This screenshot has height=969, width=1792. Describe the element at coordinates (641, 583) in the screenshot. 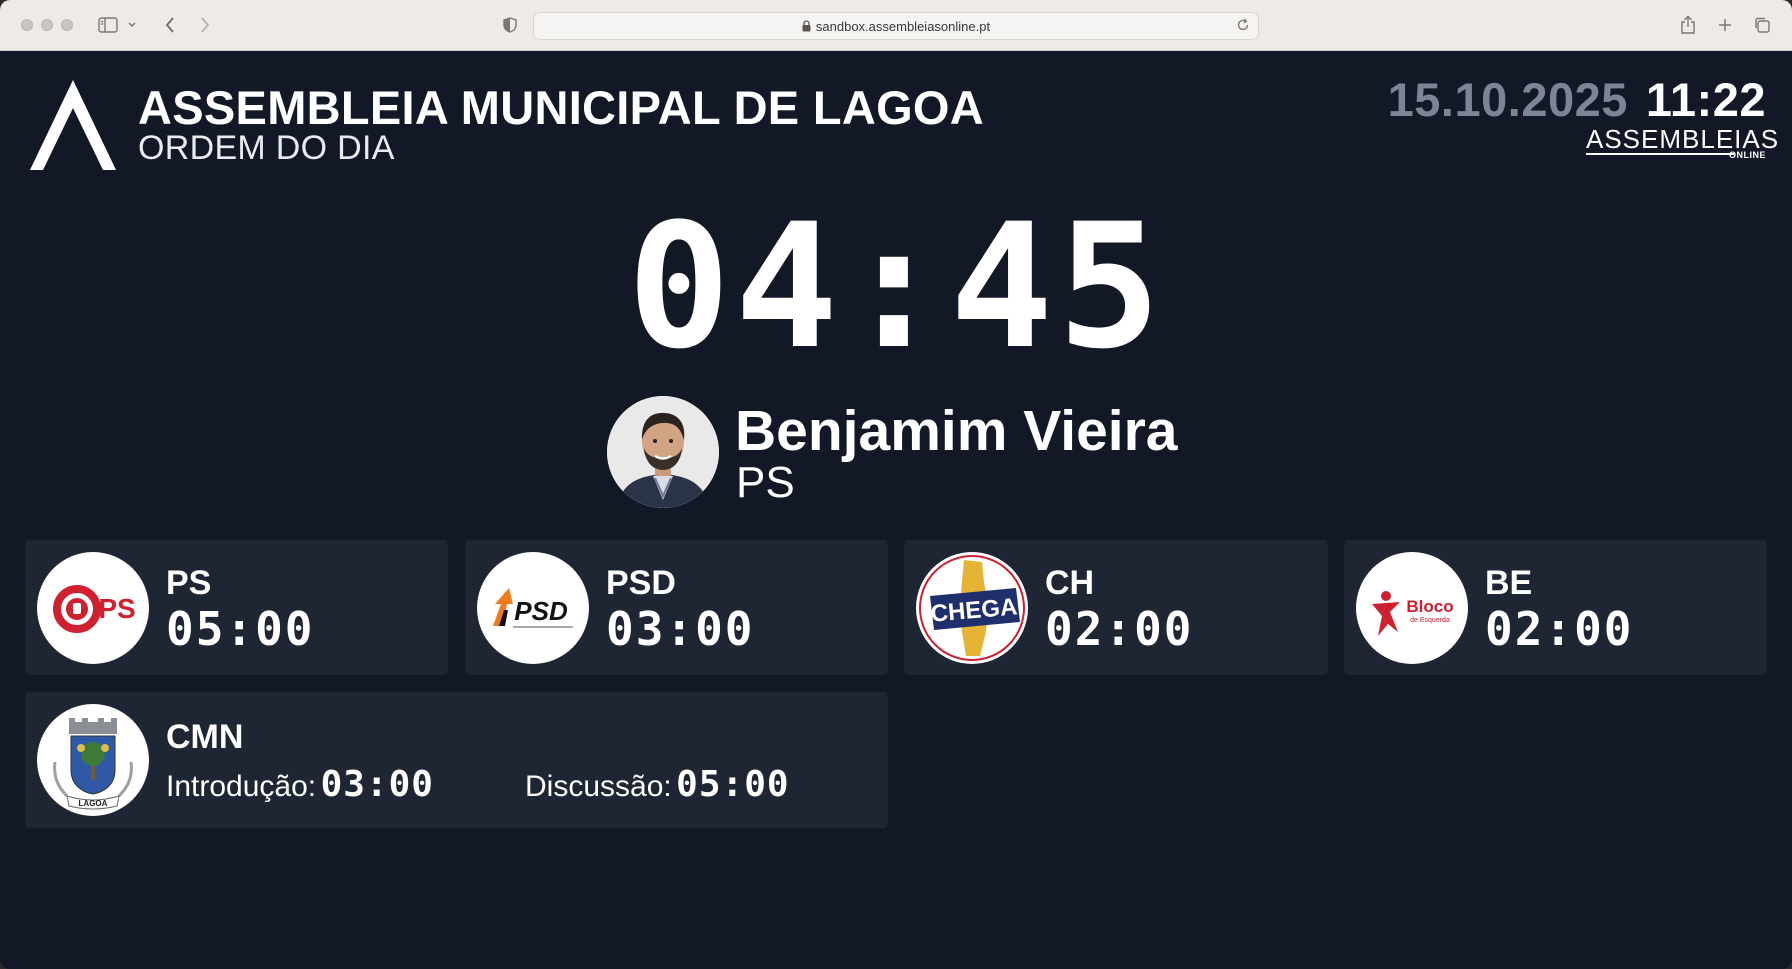

I see `party-name: PSD` at that location.